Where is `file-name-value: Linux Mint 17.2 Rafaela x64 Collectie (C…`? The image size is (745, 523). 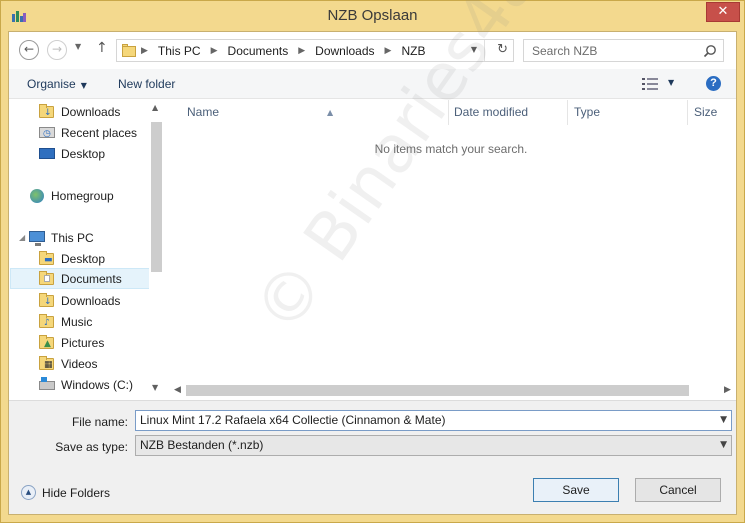
file-name-value: Linux Mint 17.2 Rafaela x64 Collectie (C… is located at coordinates (293, 420).